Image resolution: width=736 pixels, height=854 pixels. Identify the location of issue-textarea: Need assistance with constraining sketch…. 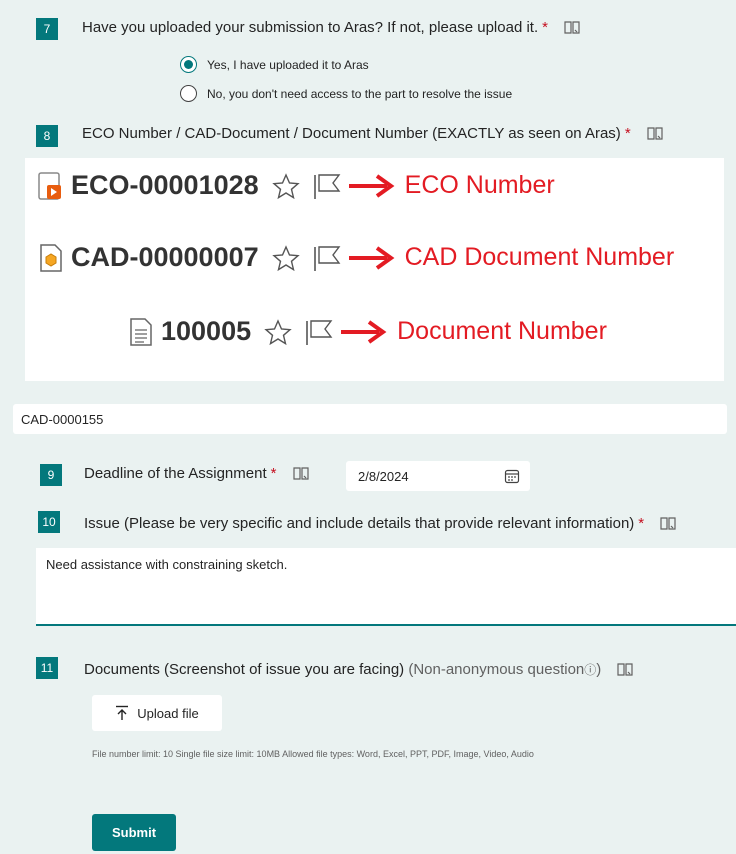
(386, 587).